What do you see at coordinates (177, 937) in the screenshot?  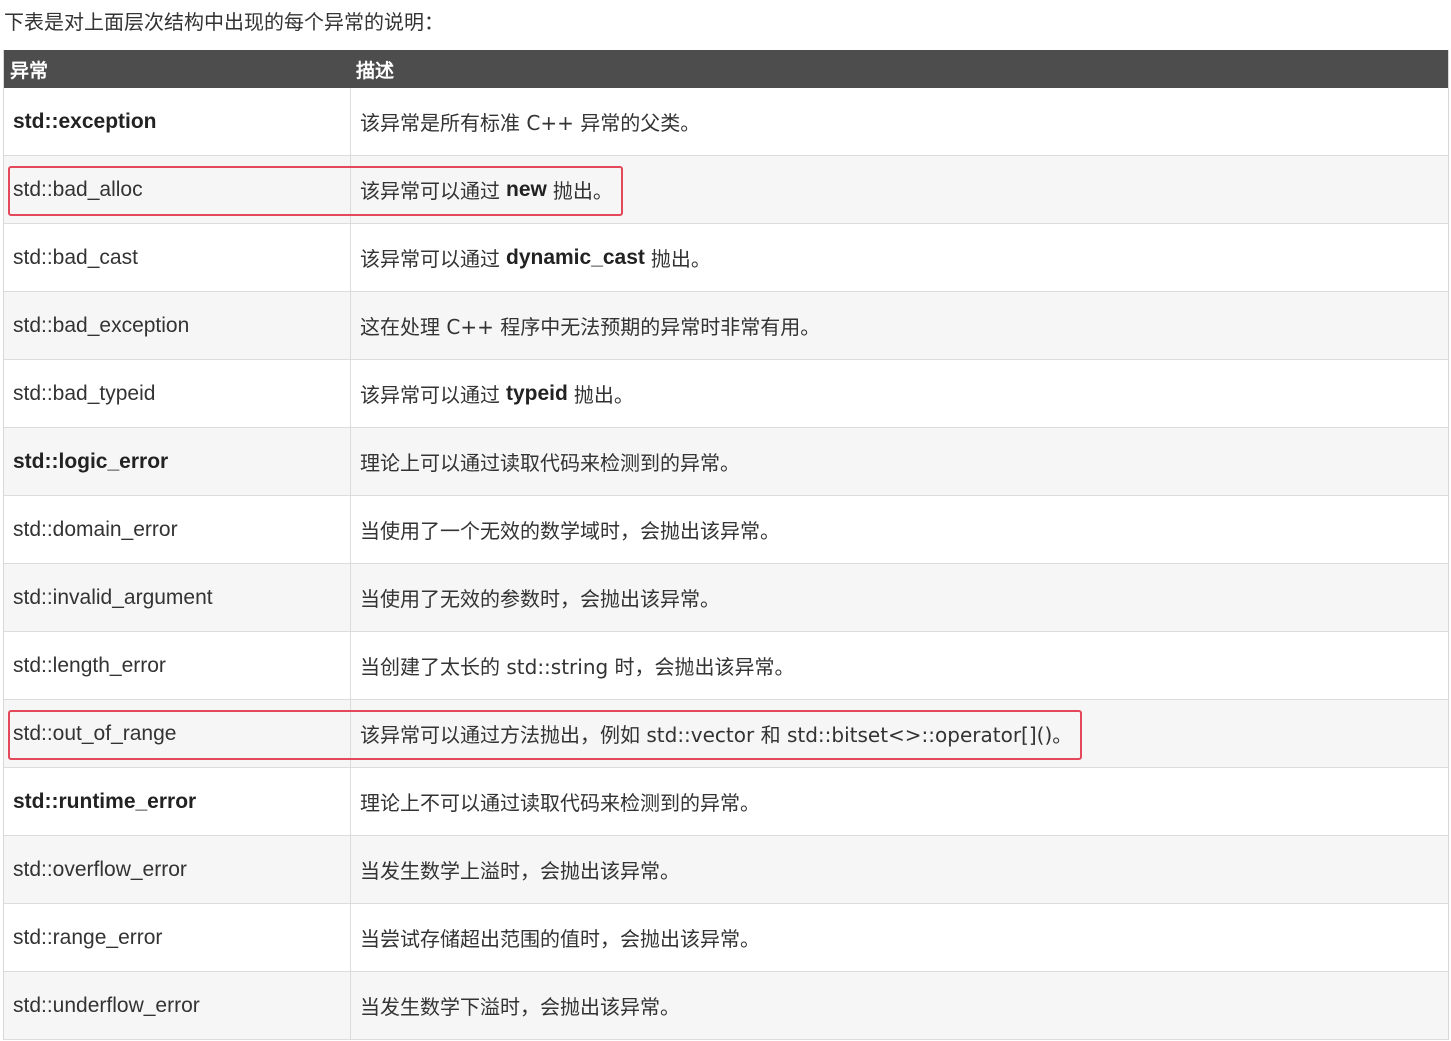 I see `exception-name: std::range_error` at bounding box center [177, 937].